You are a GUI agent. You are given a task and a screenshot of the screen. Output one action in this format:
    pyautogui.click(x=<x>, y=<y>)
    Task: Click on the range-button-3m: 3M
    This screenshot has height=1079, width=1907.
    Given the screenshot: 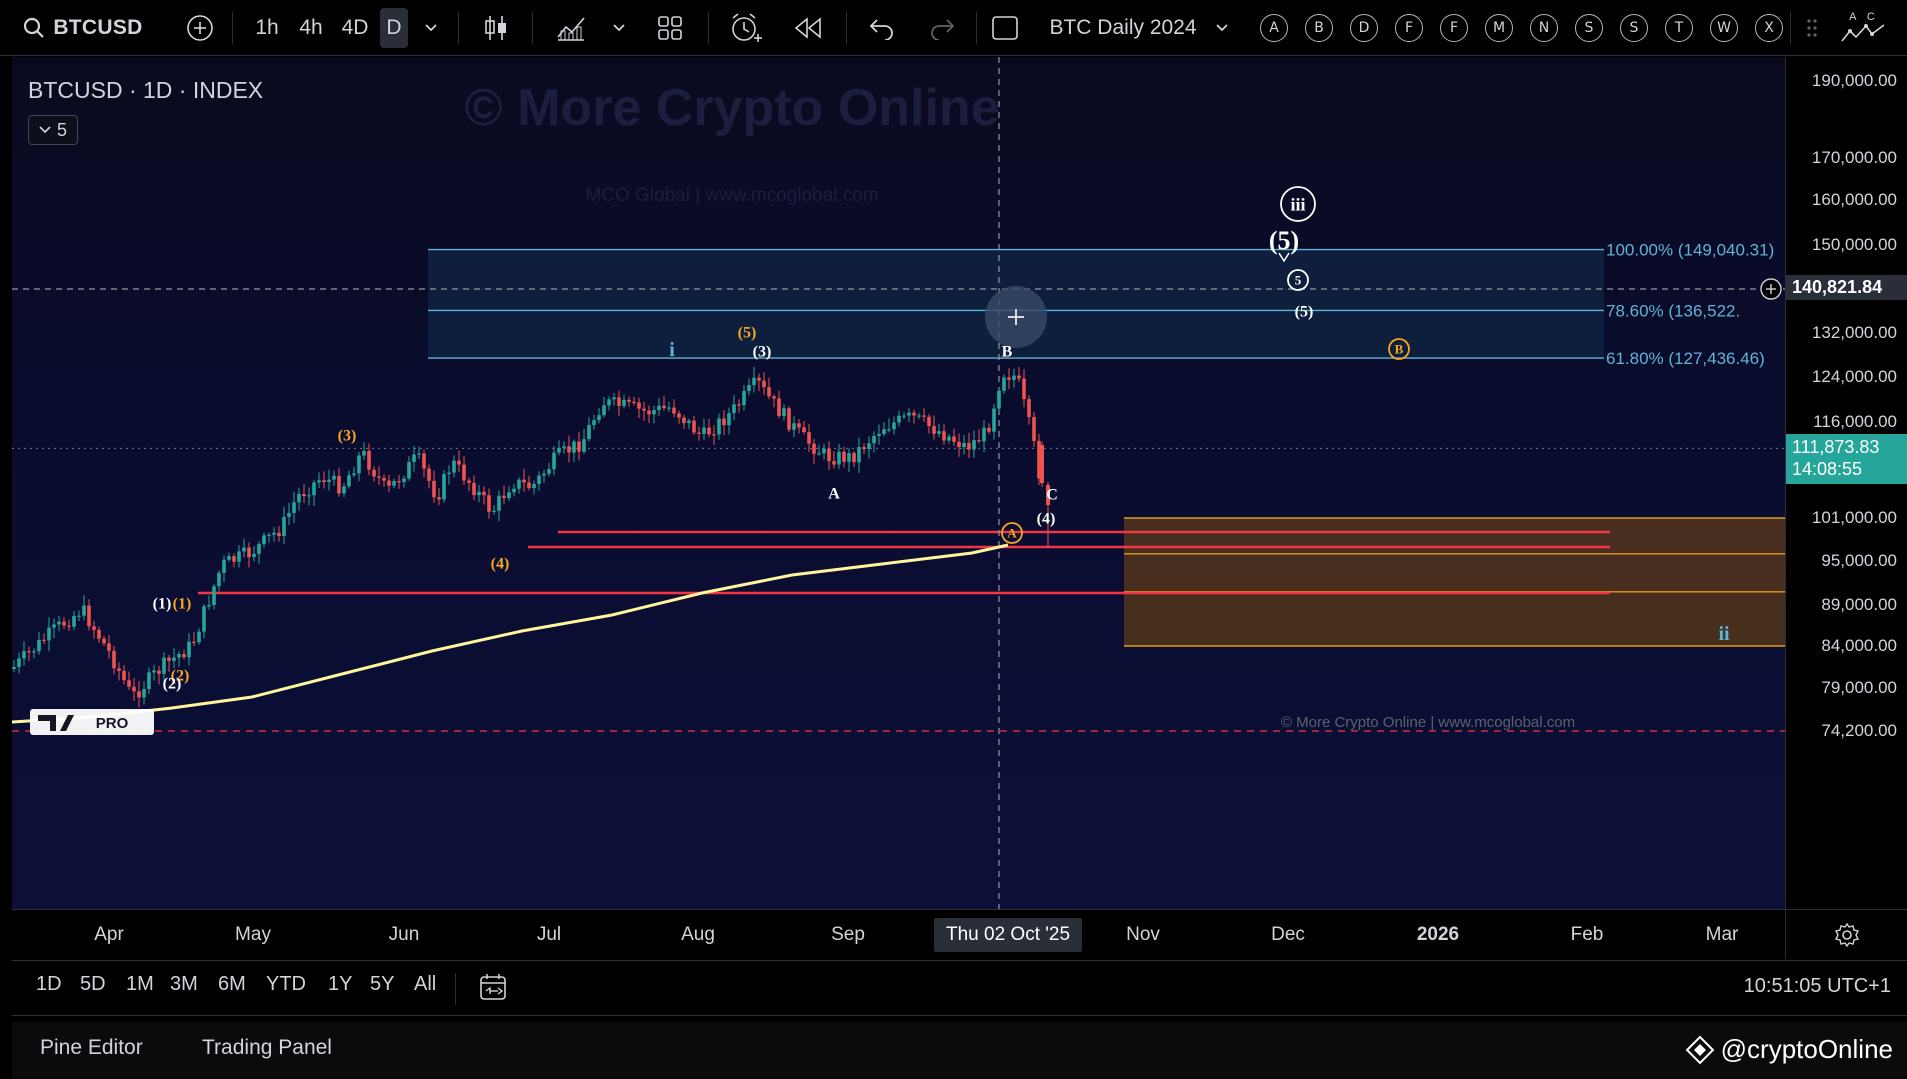 What is the action you would take?
    pyautogui.click(x=184, y=984)
    